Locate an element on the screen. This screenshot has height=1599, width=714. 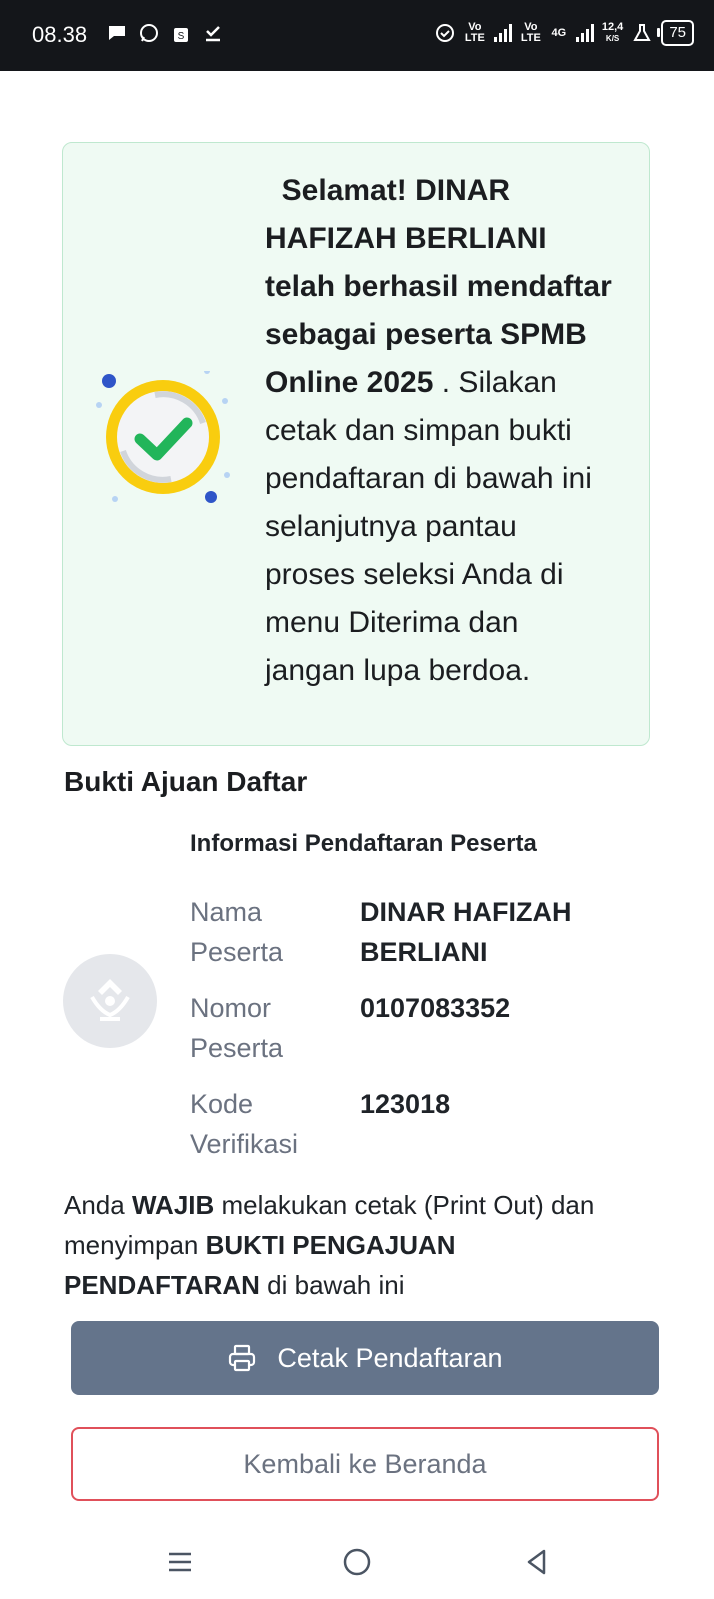
value-kode-verifikasi: 123018 is located at coordinates (405, 1104).